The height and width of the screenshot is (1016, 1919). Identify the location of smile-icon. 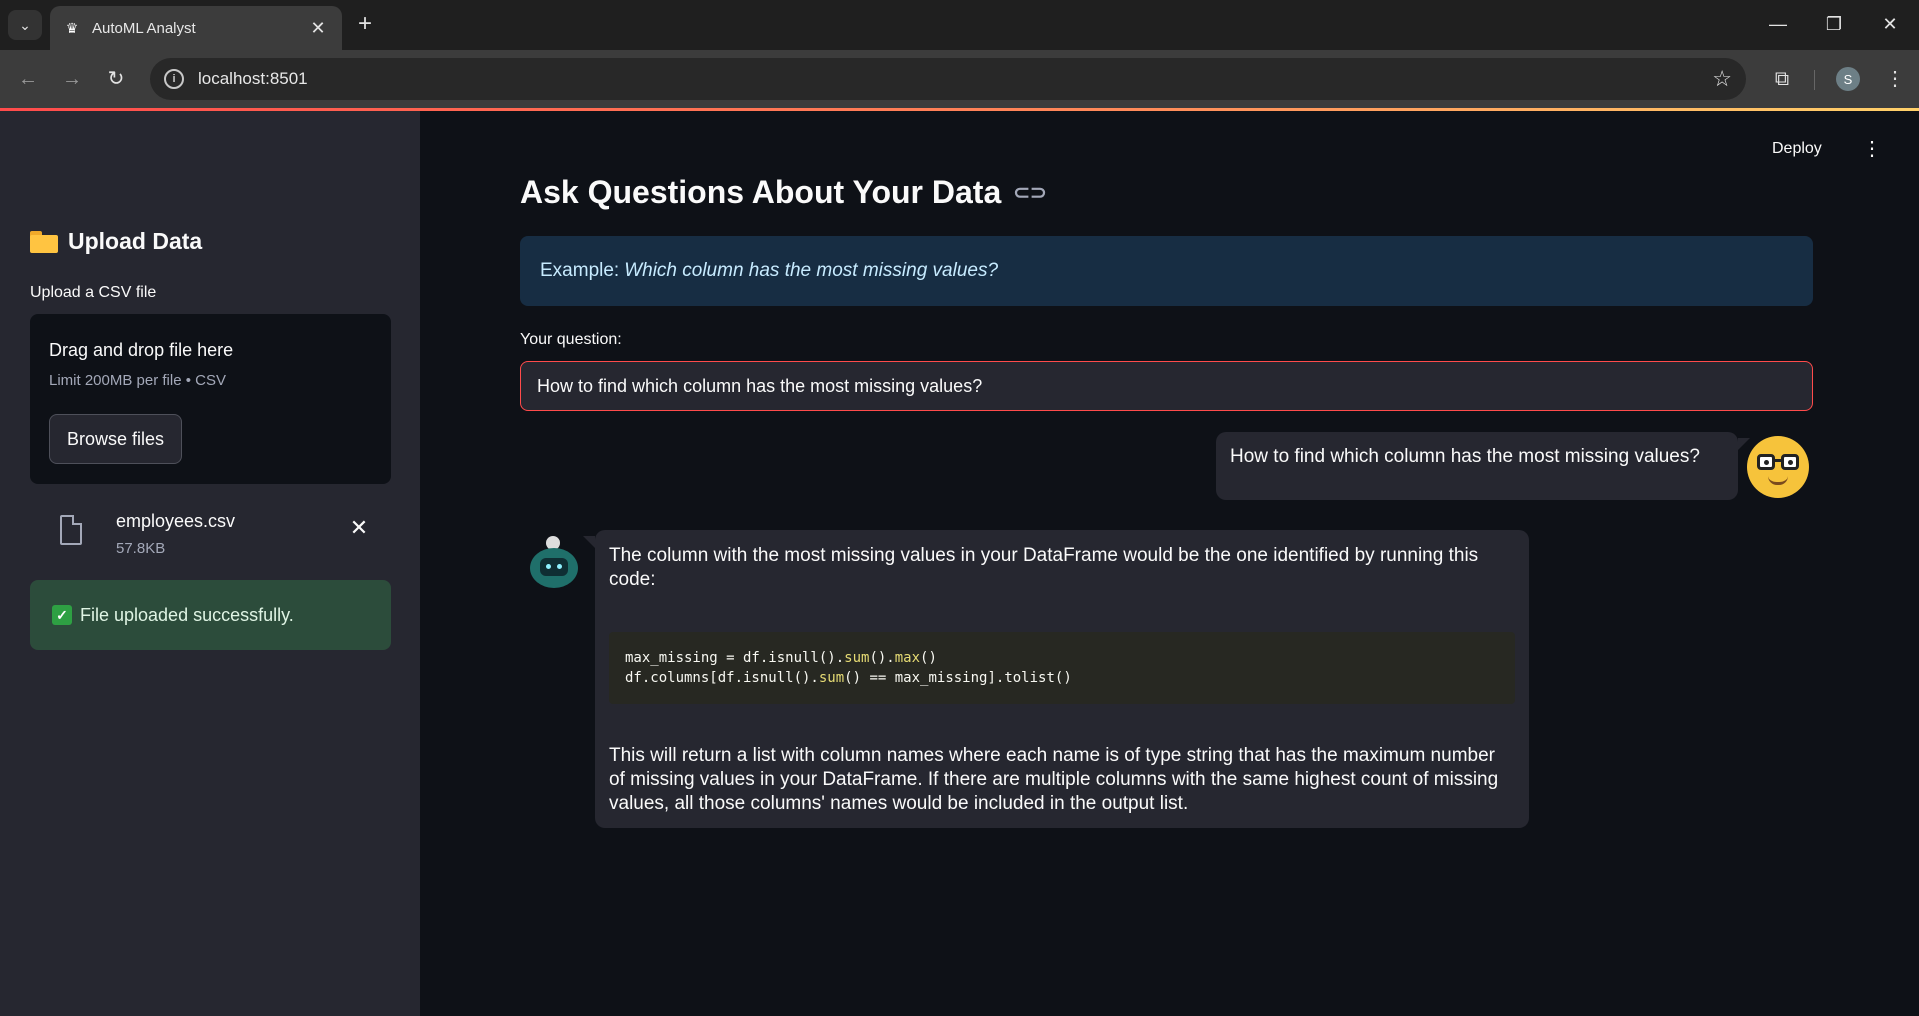
(1778, 480).